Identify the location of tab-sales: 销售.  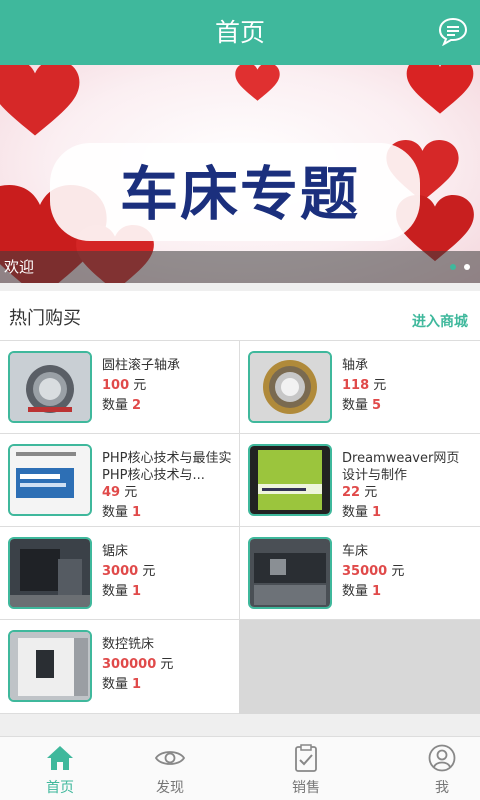
(306, 768).